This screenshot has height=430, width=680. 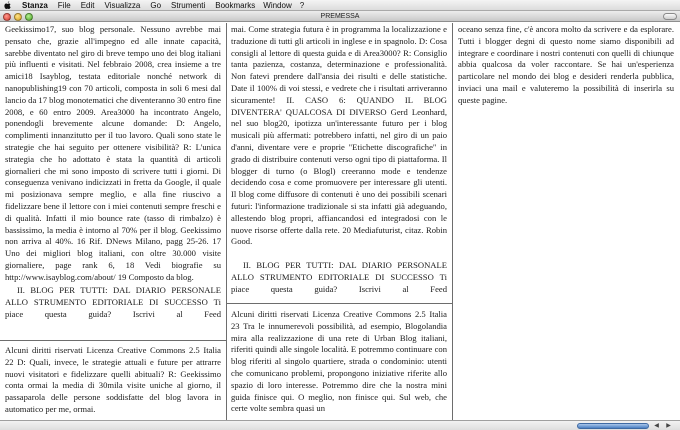 I want to click on minimize-window-button, so click(x=18, y=16).